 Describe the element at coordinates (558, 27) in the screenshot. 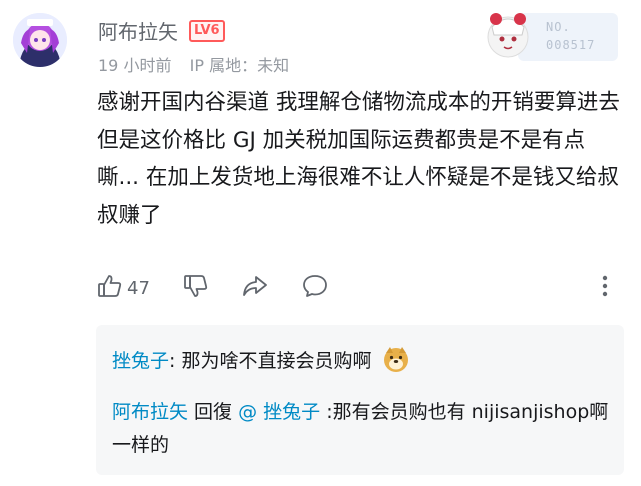

I see `fan-badge-label: NO.` at that location.